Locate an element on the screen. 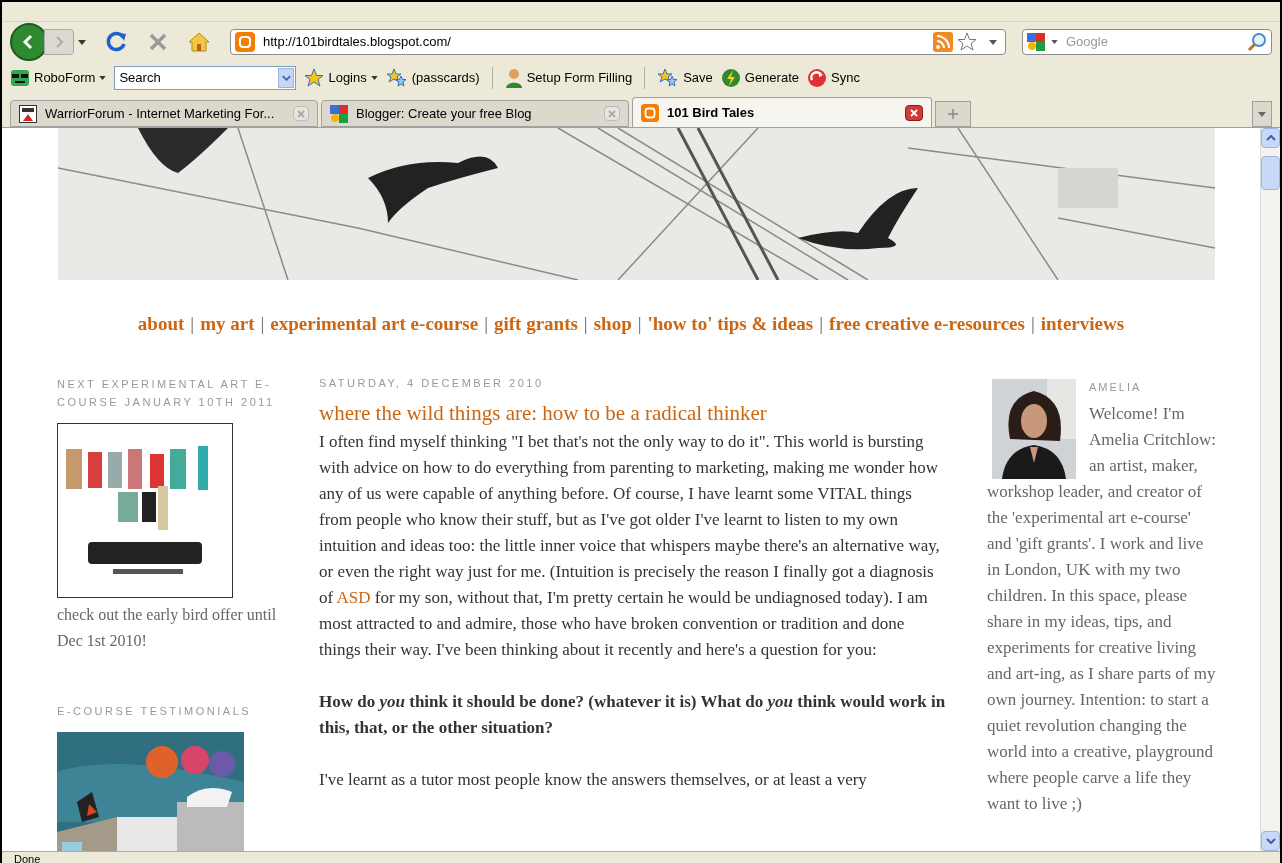  stop-icon is located at coordinates (158, 42).